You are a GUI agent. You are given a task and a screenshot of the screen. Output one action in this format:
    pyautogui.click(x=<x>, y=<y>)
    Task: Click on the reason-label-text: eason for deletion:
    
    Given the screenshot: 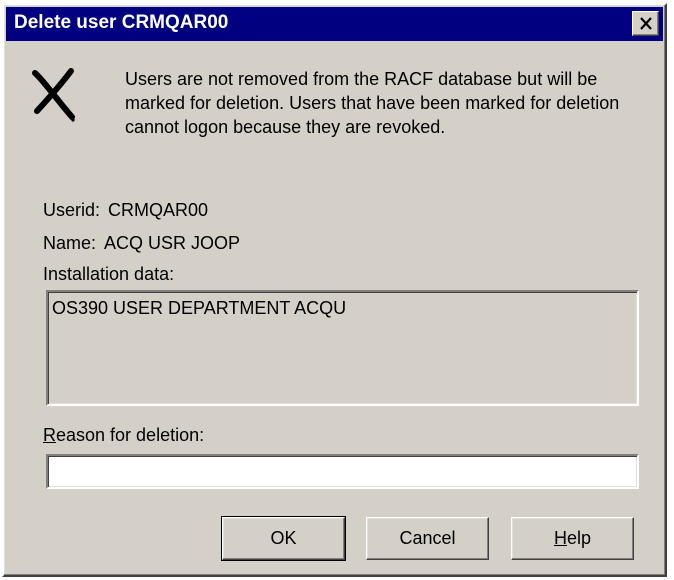 What is the action you would take?
    pyautogui.click(x=130, y=435)
    